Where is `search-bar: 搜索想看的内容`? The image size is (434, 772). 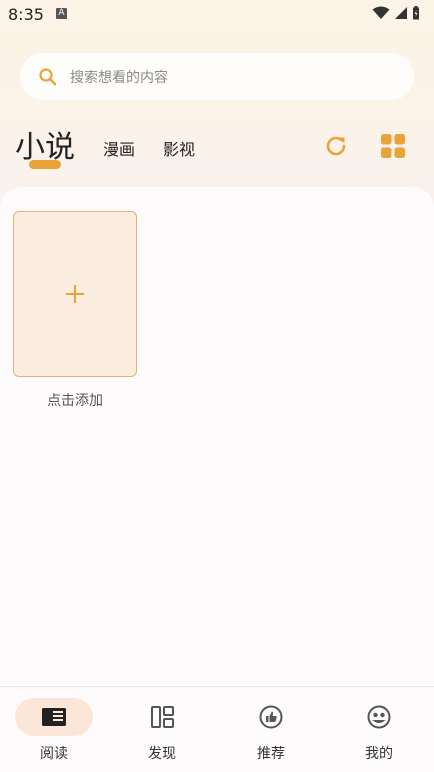
search-bar: 搜索想看的内容 is located at coordinates (217, 76).